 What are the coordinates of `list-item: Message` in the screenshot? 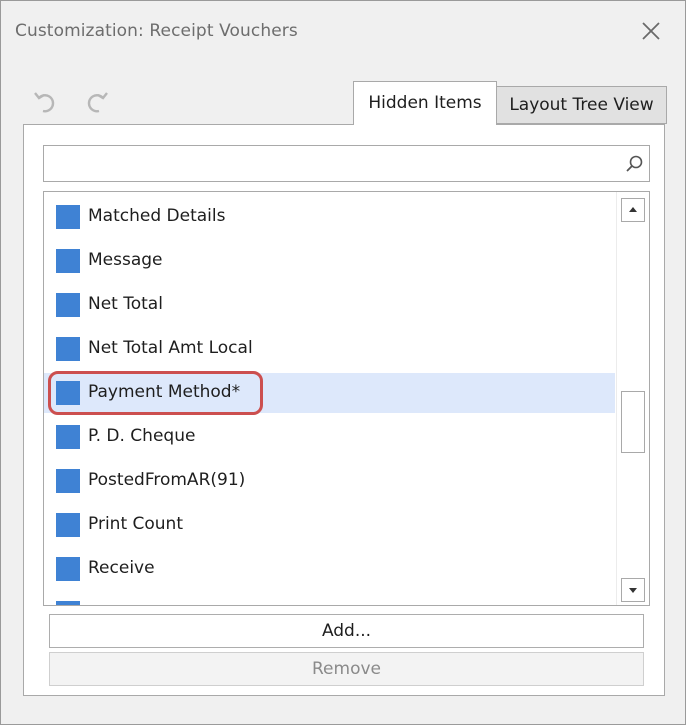 It's located at (329, 261).